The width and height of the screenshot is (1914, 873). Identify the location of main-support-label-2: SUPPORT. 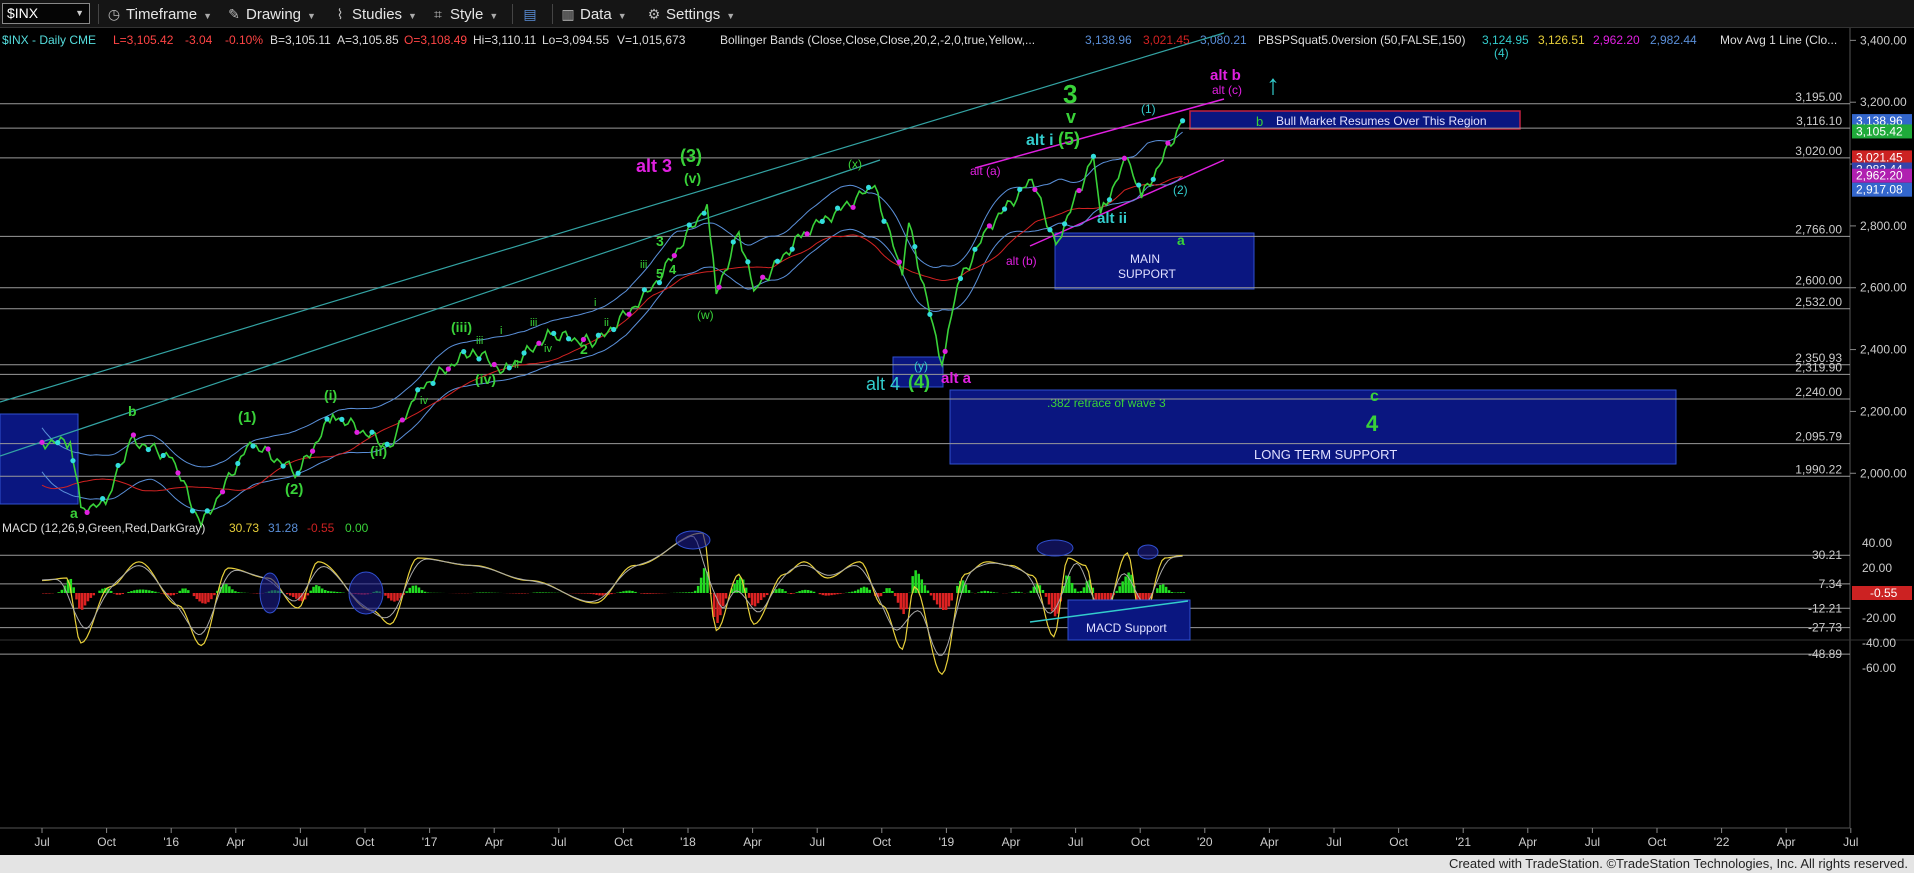
(1147, 274).